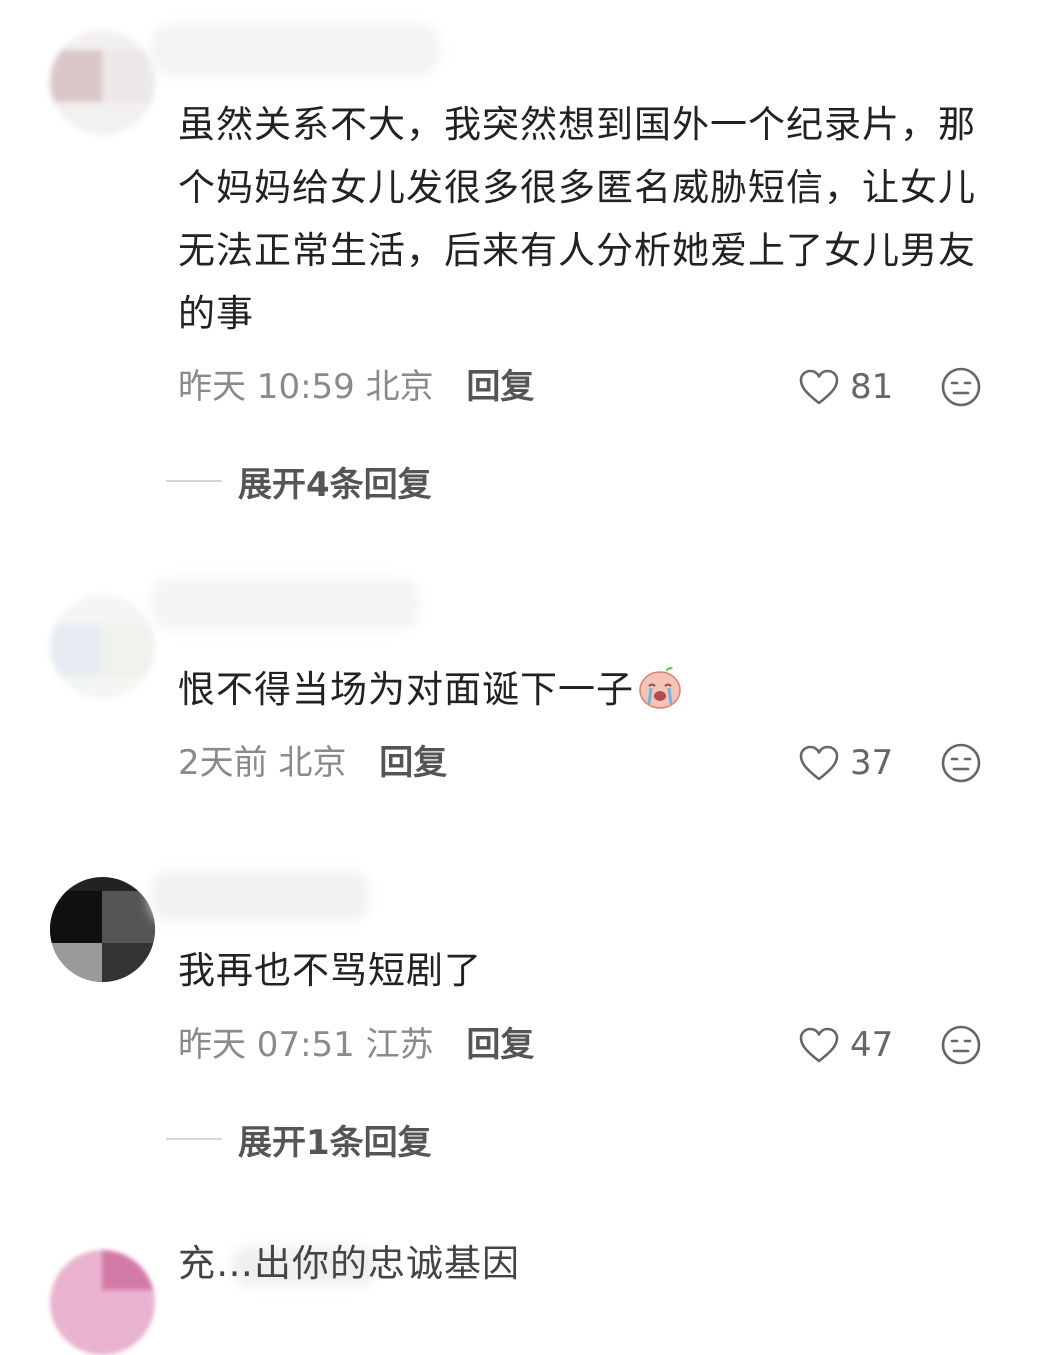 This screenshot has height=1355, width=1044. Describe the element at coordinates (845, 1045) in the screenshot. I see `like-button: 47` at that location.